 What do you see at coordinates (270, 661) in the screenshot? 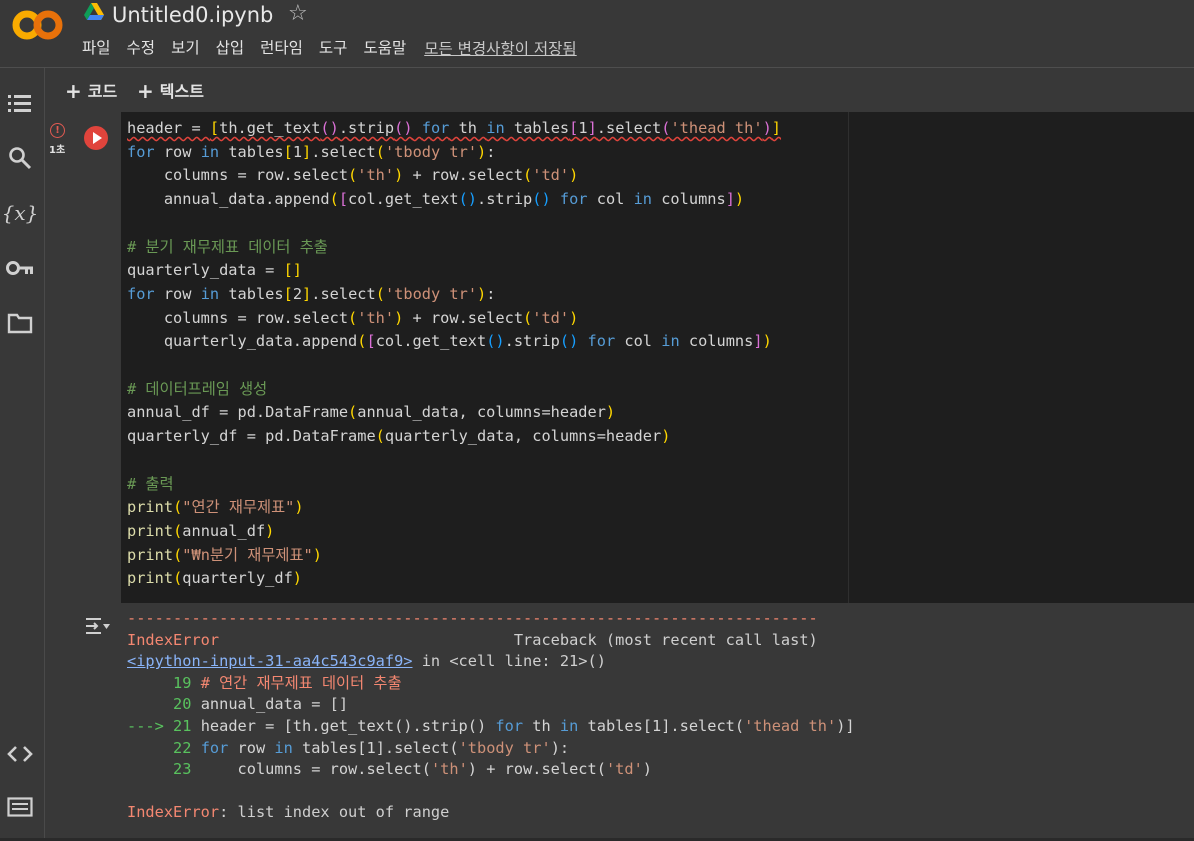
I see `traceback-source-link: <ipython-input-31-aa4c543c9af9>` at bounding box center [270, 661].